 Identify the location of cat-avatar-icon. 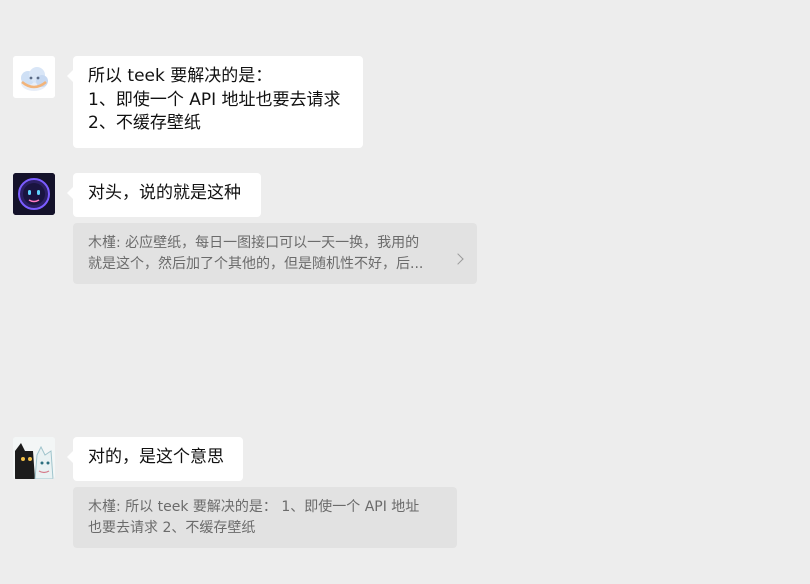
(34, 458).